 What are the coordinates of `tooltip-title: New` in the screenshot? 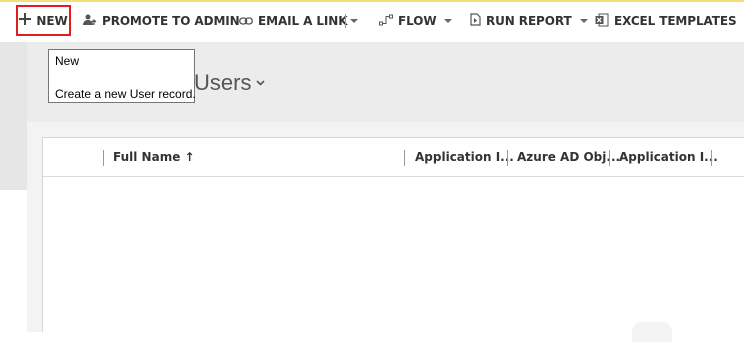 It's located at (67, 61).